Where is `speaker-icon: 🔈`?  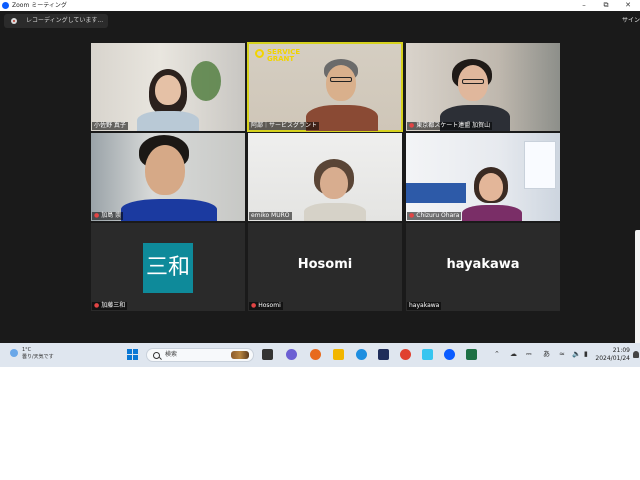
speaker-icon: 🔈 is located at coordinates (576, 354).